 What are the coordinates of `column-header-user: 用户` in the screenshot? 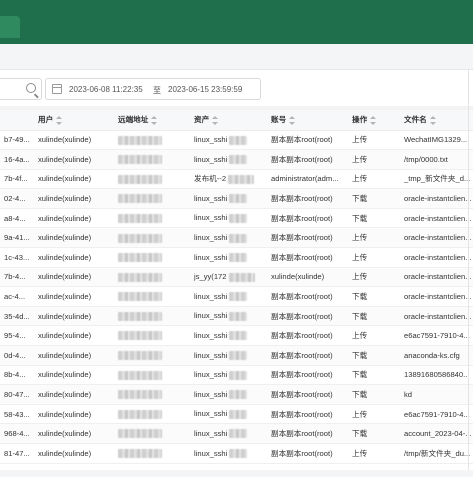 It's located at (74, 120).